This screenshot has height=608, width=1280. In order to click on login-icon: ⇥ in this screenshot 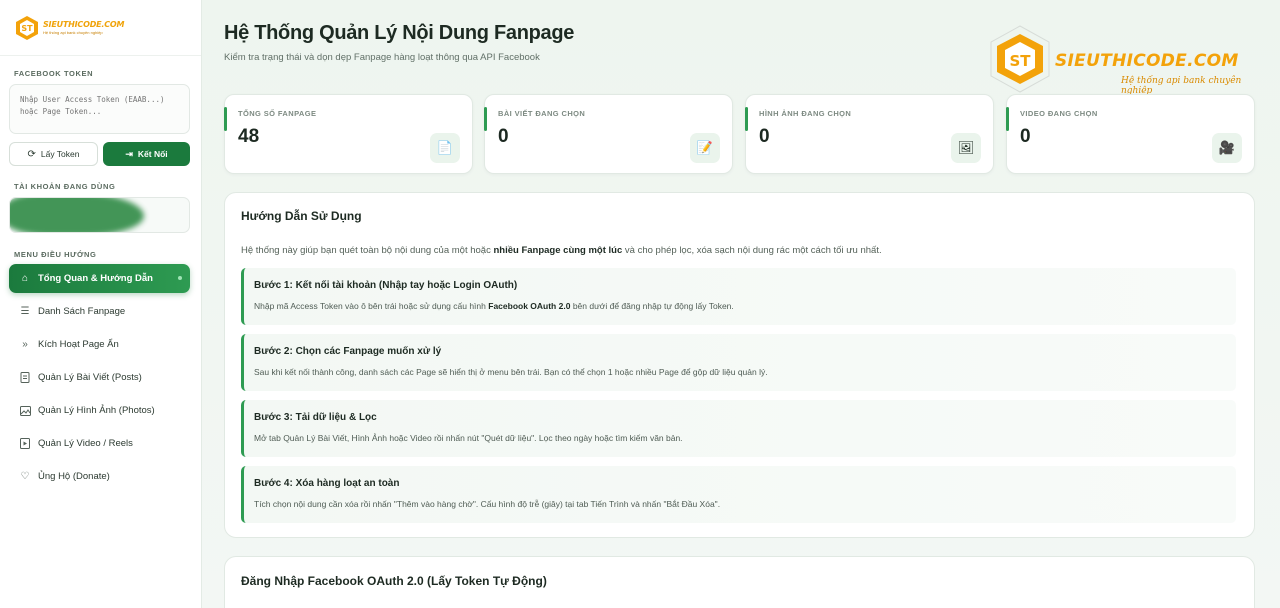, I will do `click(129, 153)`.